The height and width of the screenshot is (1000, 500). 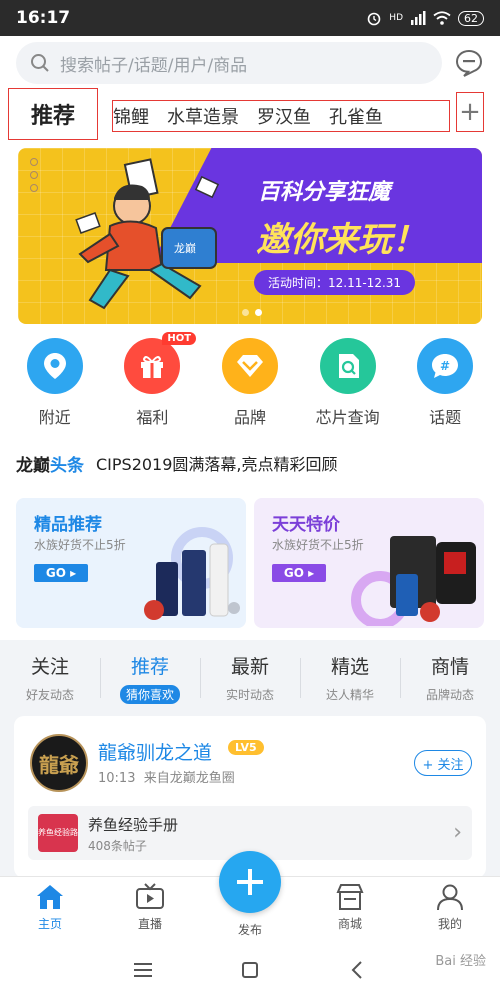 I want to click on nav-home: 主页, so click(x=50, y=908).